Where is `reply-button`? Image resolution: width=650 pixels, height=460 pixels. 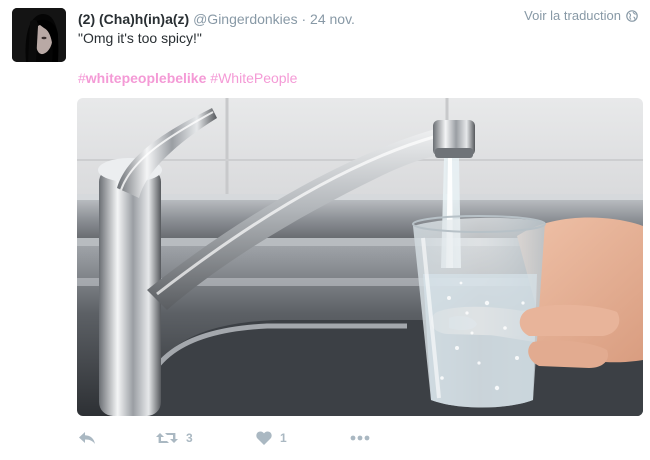 reply-button is located at coordinates (117, 438).